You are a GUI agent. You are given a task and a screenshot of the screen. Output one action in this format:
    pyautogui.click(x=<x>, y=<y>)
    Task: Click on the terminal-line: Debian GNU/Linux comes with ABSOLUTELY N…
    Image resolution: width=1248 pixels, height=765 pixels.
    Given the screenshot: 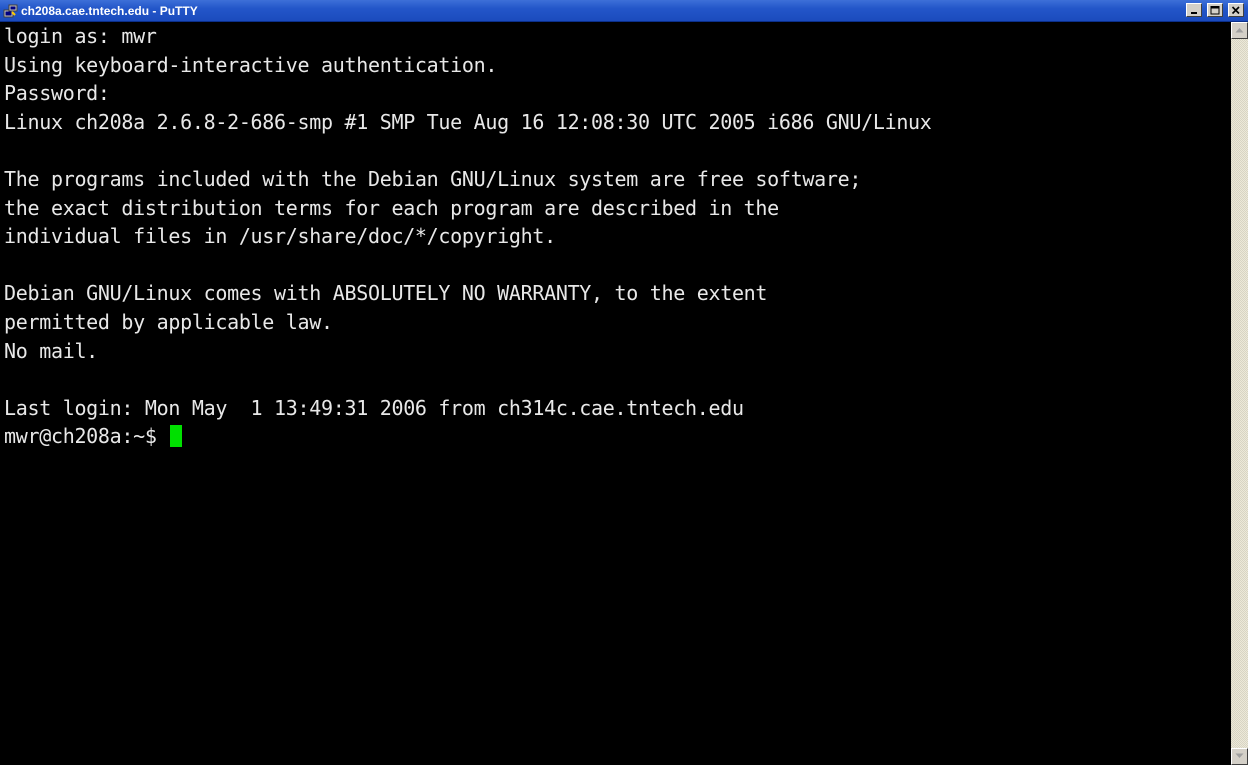 What is the action you would take?
    pyautogui.click(x=386, y=293)
    